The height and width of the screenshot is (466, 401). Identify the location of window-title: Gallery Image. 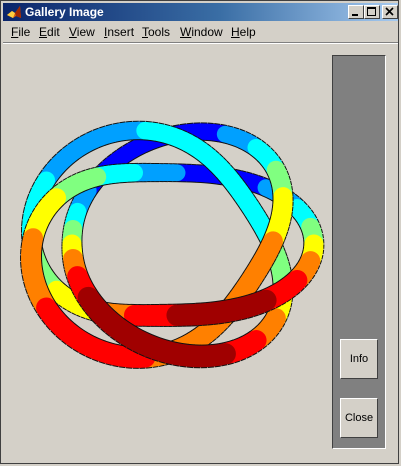
(64, 12).